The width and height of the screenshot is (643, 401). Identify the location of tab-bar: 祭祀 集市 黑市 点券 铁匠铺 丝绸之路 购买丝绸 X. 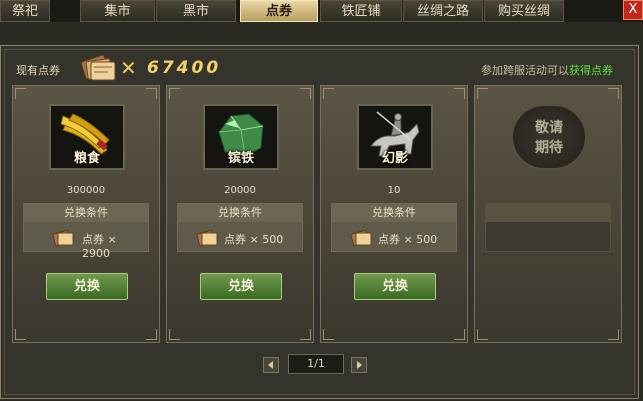
(321, 11).